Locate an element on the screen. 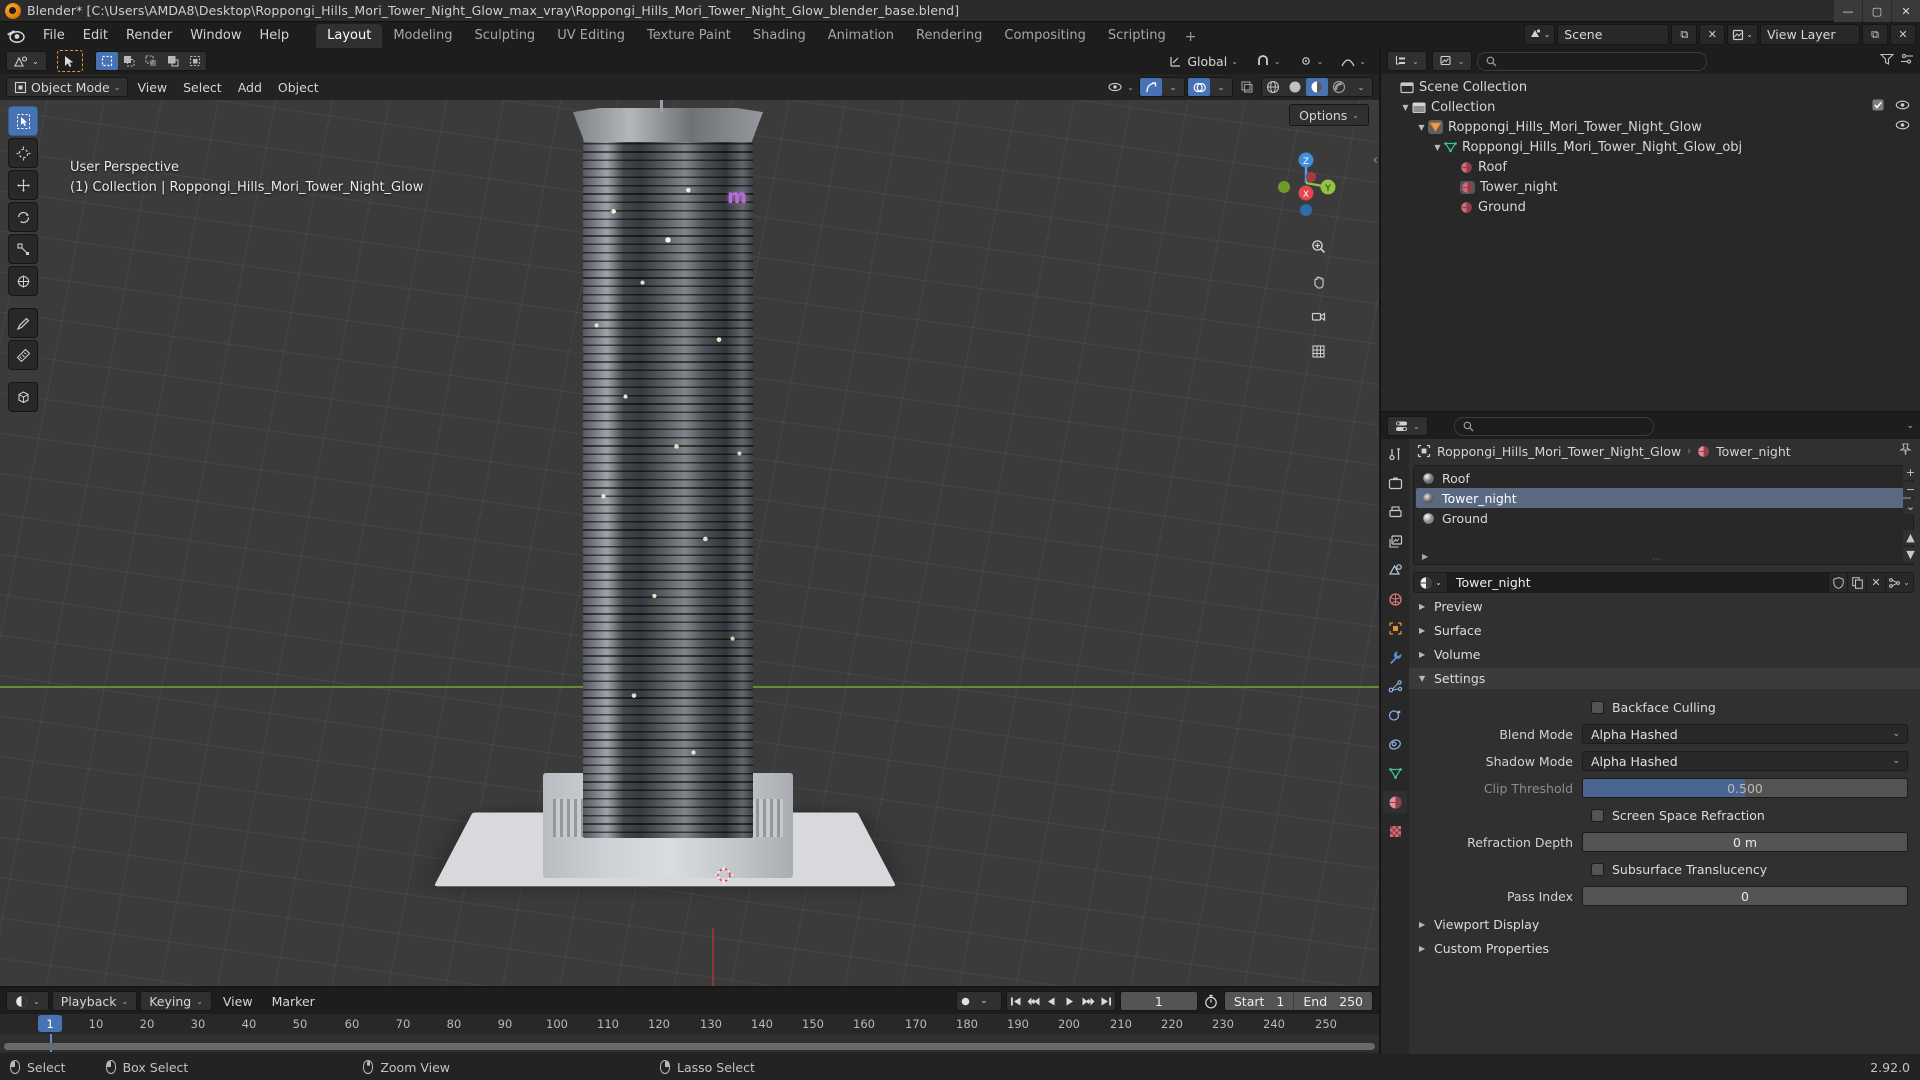 The width and height of the screenshot is (1920, 1080). shading-mode-group: ⌄ is located at coordinates (1317, 87).